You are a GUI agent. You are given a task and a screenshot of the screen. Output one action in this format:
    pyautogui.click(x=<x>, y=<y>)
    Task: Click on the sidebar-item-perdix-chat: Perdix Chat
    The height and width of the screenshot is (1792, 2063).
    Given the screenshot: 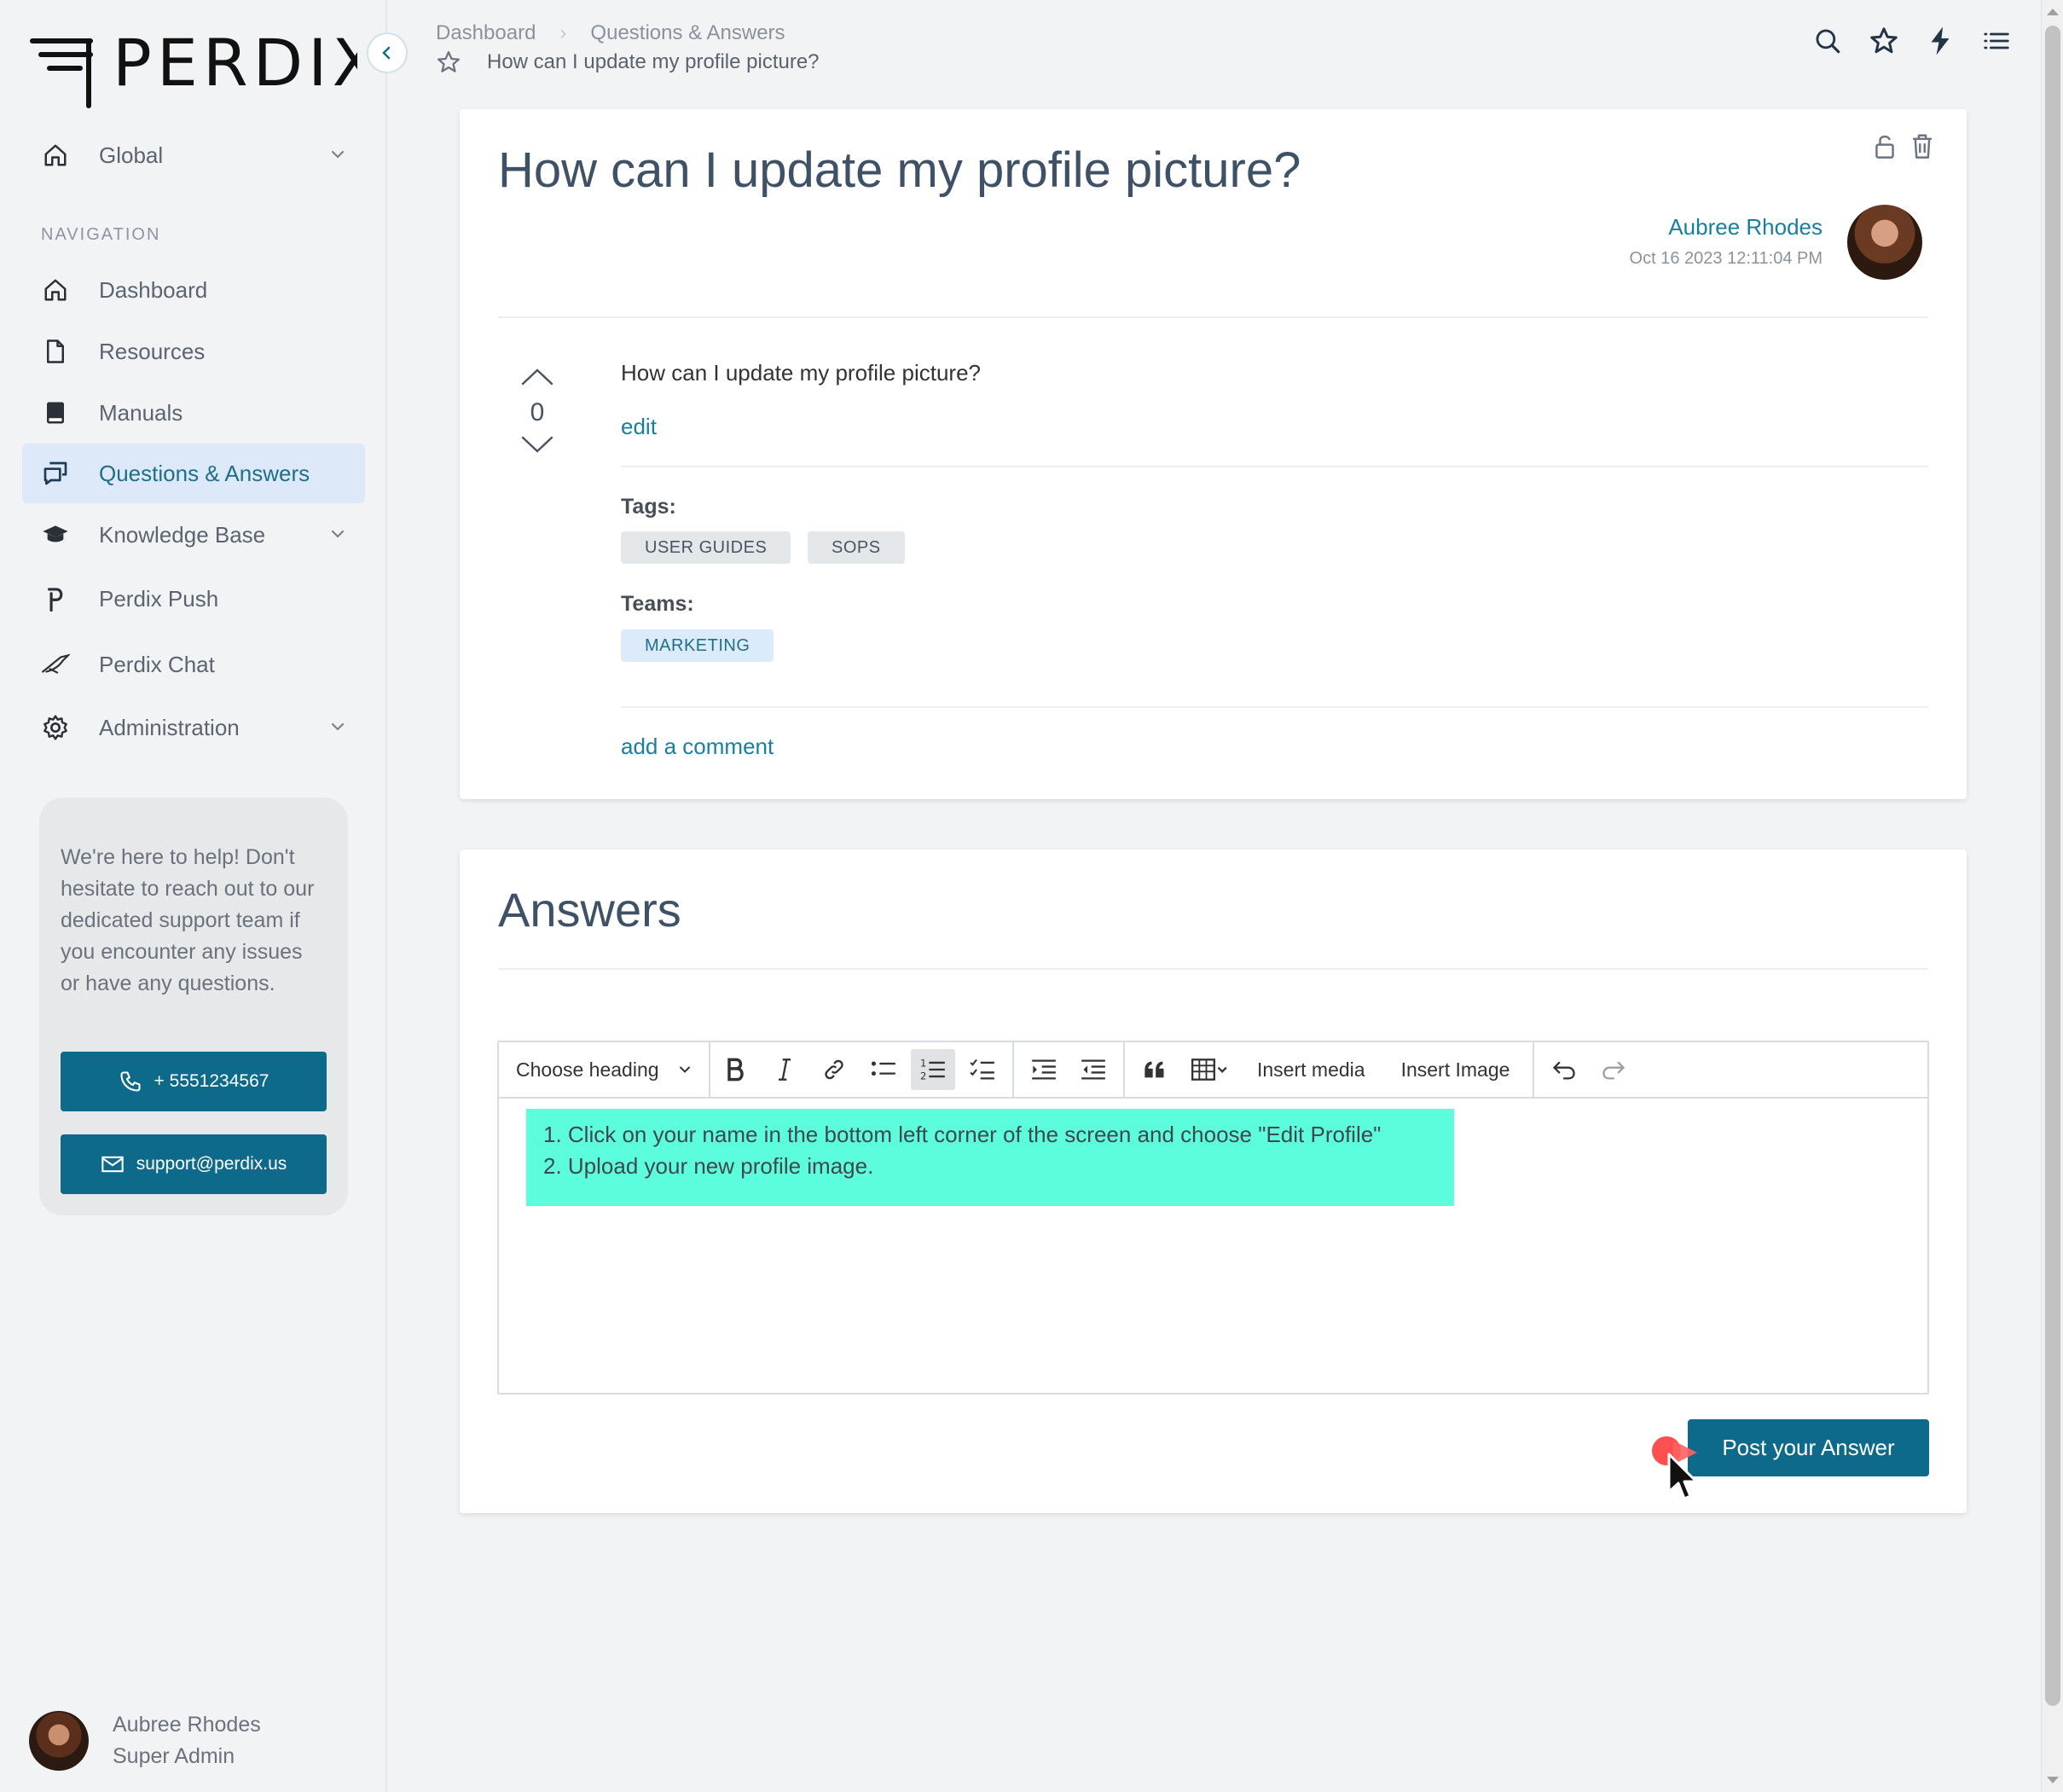 What is the action you would take?
    pyautogui.click(x=193, y=665)
    